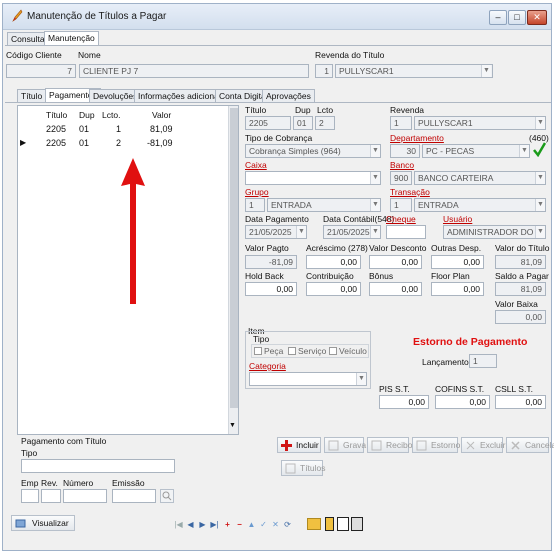 This screenshot has width=554, height=553. What do you see at coordinates (267, 366) in the screenshot?
I see `categoria-label: Categoria` at bounding box center [267, 366].